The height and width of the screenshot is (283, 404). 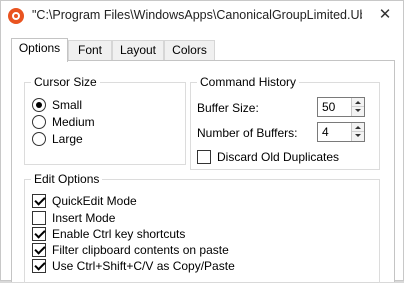 I want to click on radio-button-selected, so click(x=39, y=105).